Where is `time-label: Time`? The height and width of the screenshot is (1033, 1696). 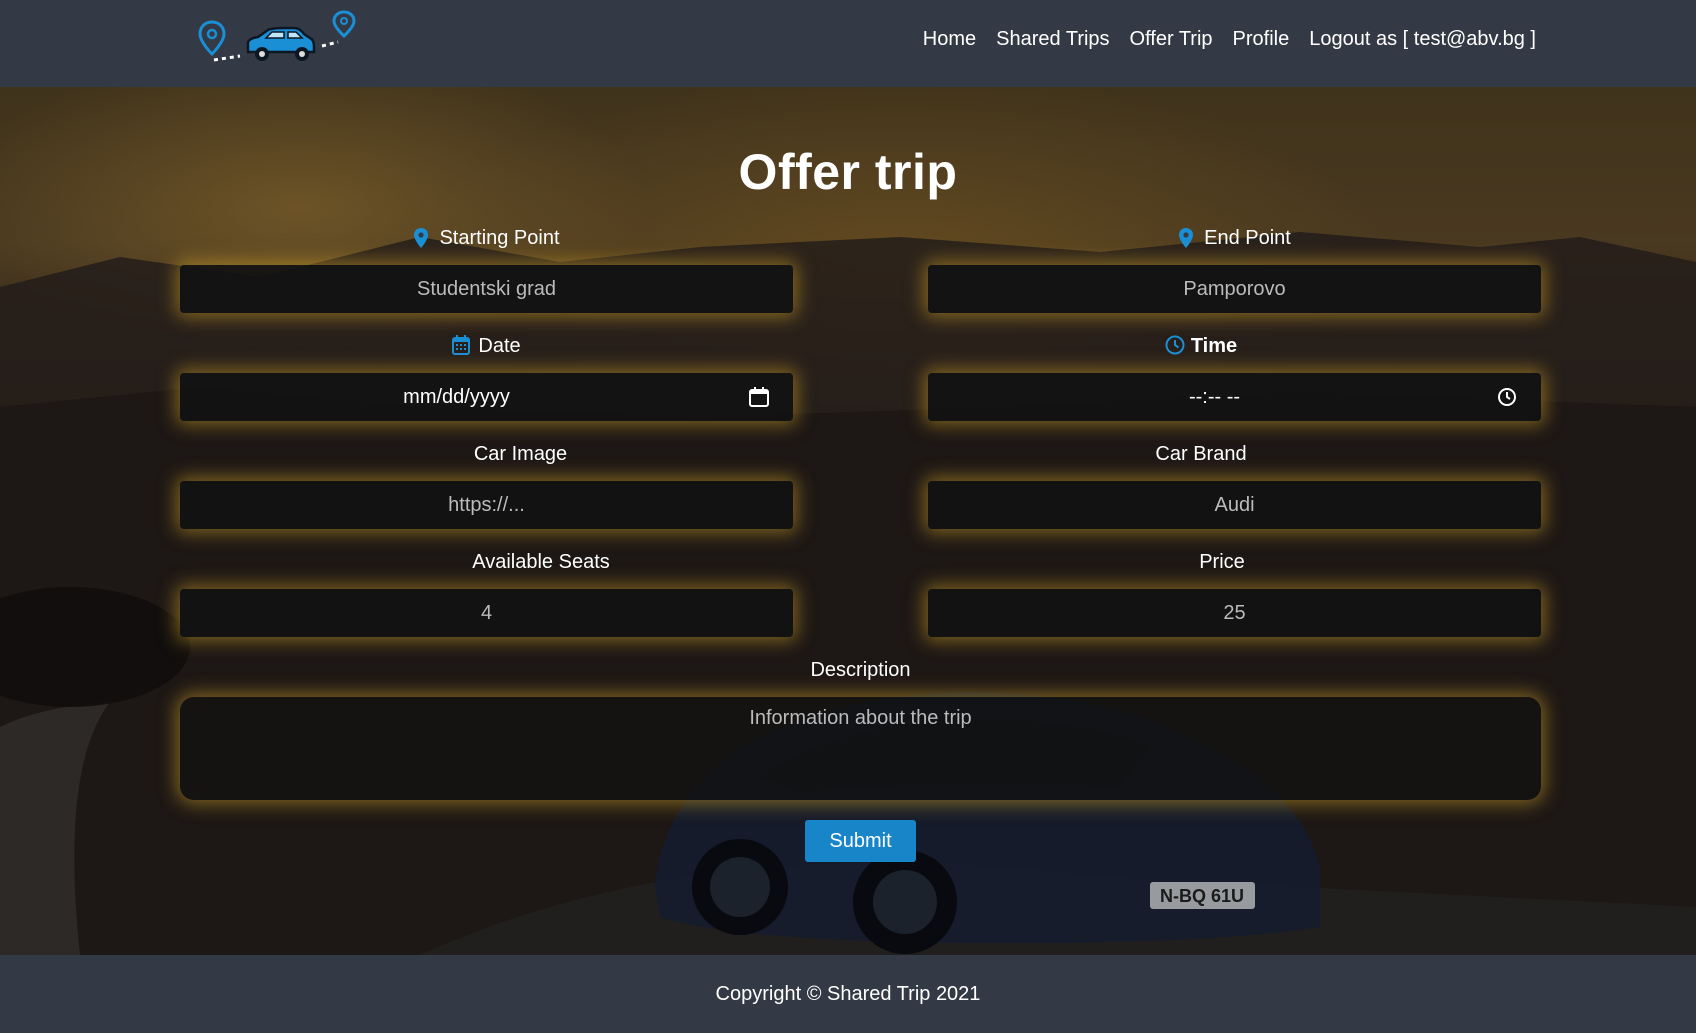
time-label: Time is located at coordinates (1201, 346).